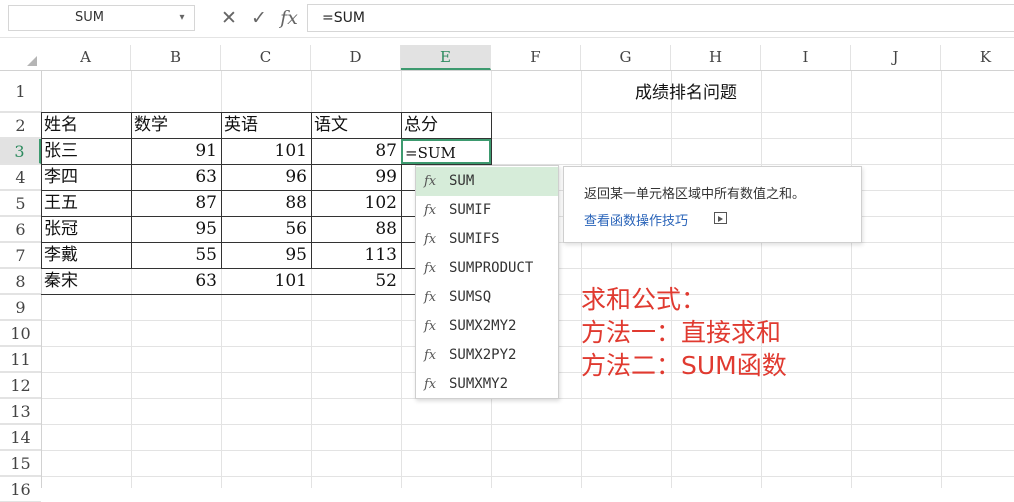 Image resolution: width=1014 pixels, height=502 pixels. Describe the element at coordinates (176, 57) in the screenshot. I see `column-header-b: B` at that location.